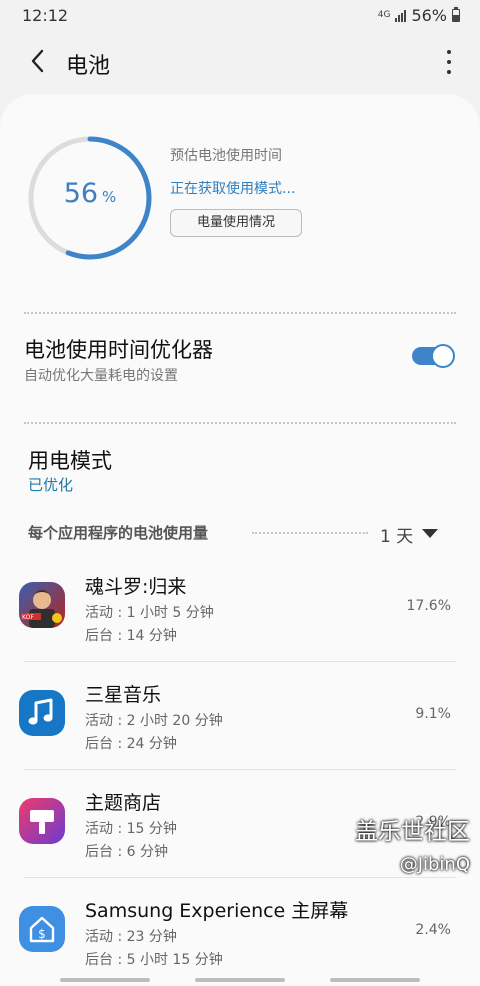  Describe the element at coordinates (429, 15) in the screenshot. I see `battery-percent: 56%` at that location.